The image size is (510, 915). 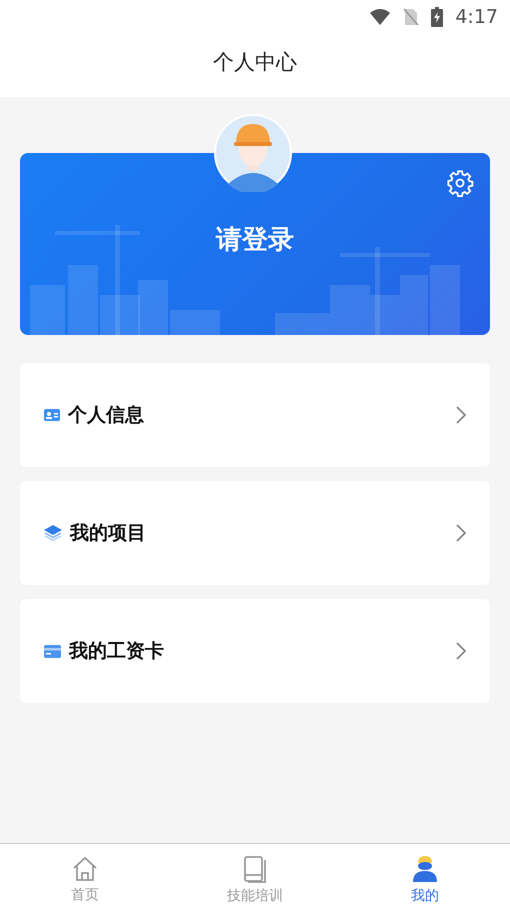 I want to click on home-icon, so click(x=85, y=869).